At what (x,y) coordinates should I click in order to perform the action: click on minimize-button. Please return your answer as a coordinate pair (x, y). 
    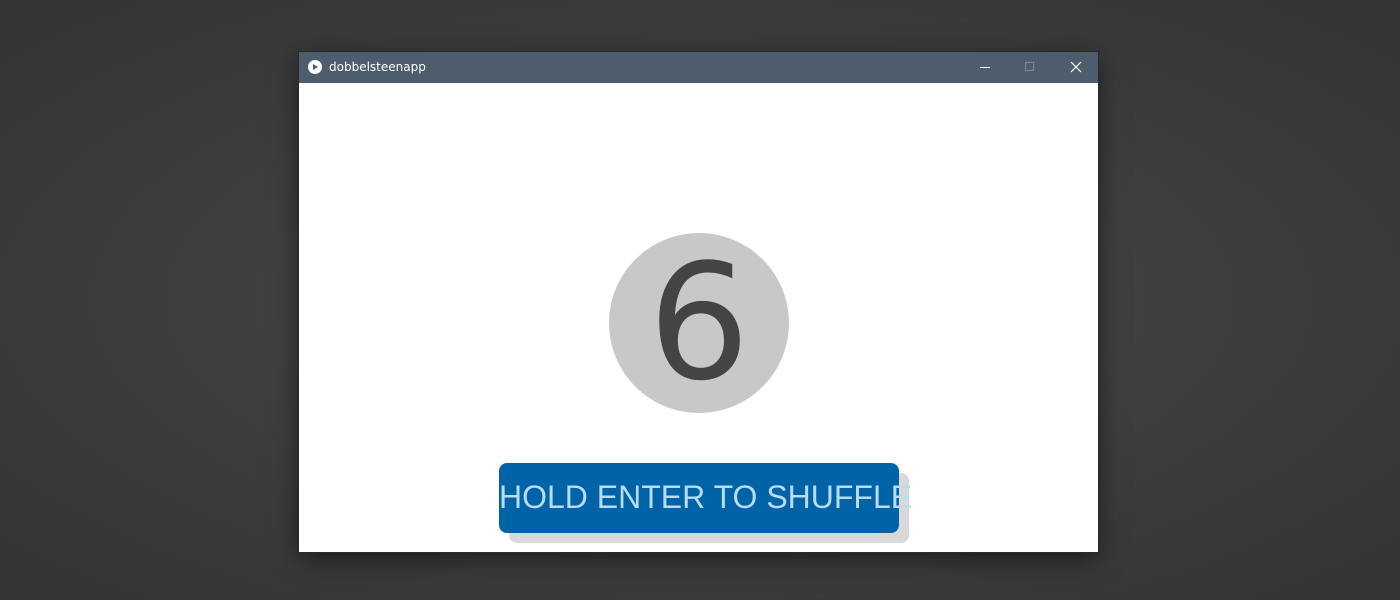
    Looking at the image, I should click on (985, 67).